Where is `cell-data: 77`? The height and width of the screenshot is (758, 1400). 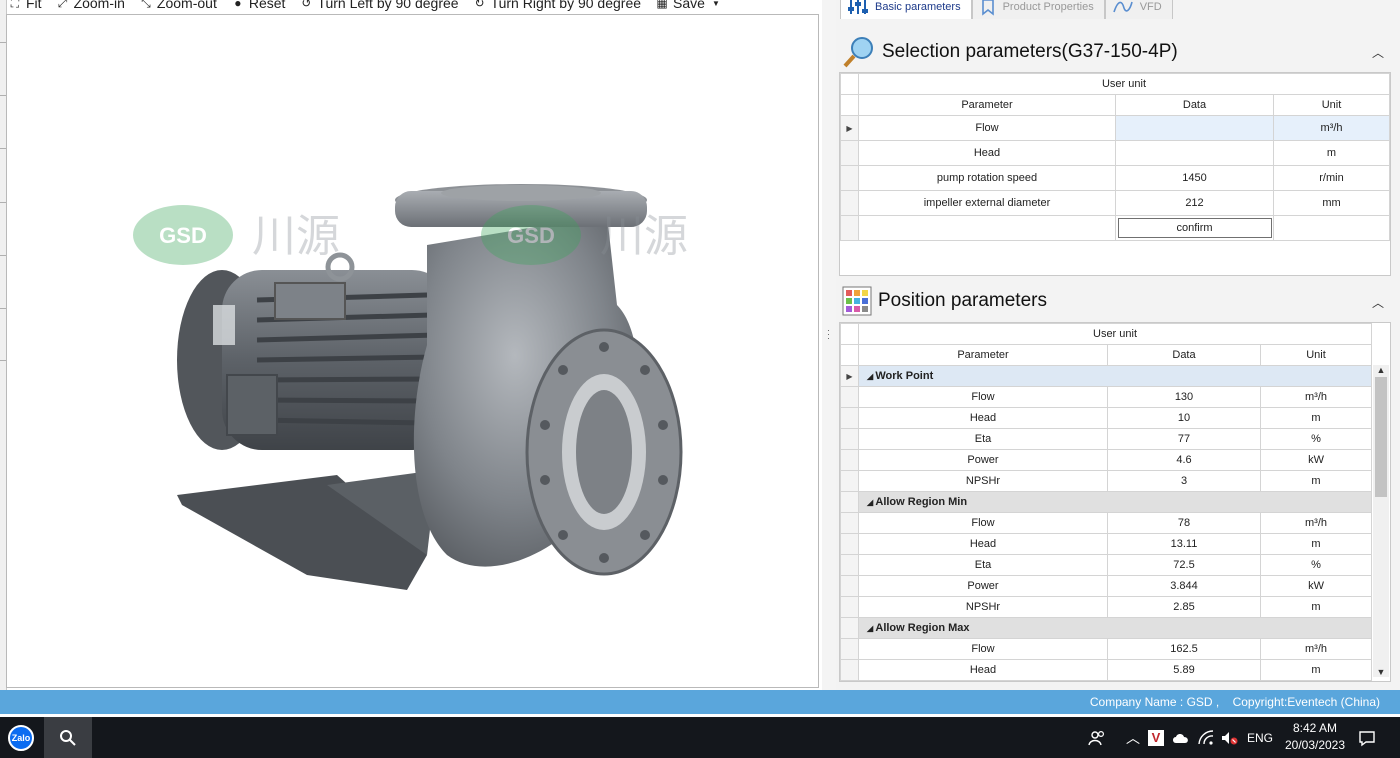 cell-data: 77 is located at coordinates (1184, 439).